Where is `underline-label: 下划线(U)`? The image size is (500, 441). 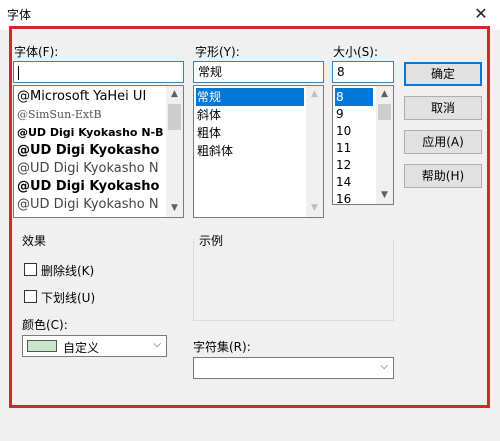
underline-label: 下划线(U) is located at coordinates (68, 297).